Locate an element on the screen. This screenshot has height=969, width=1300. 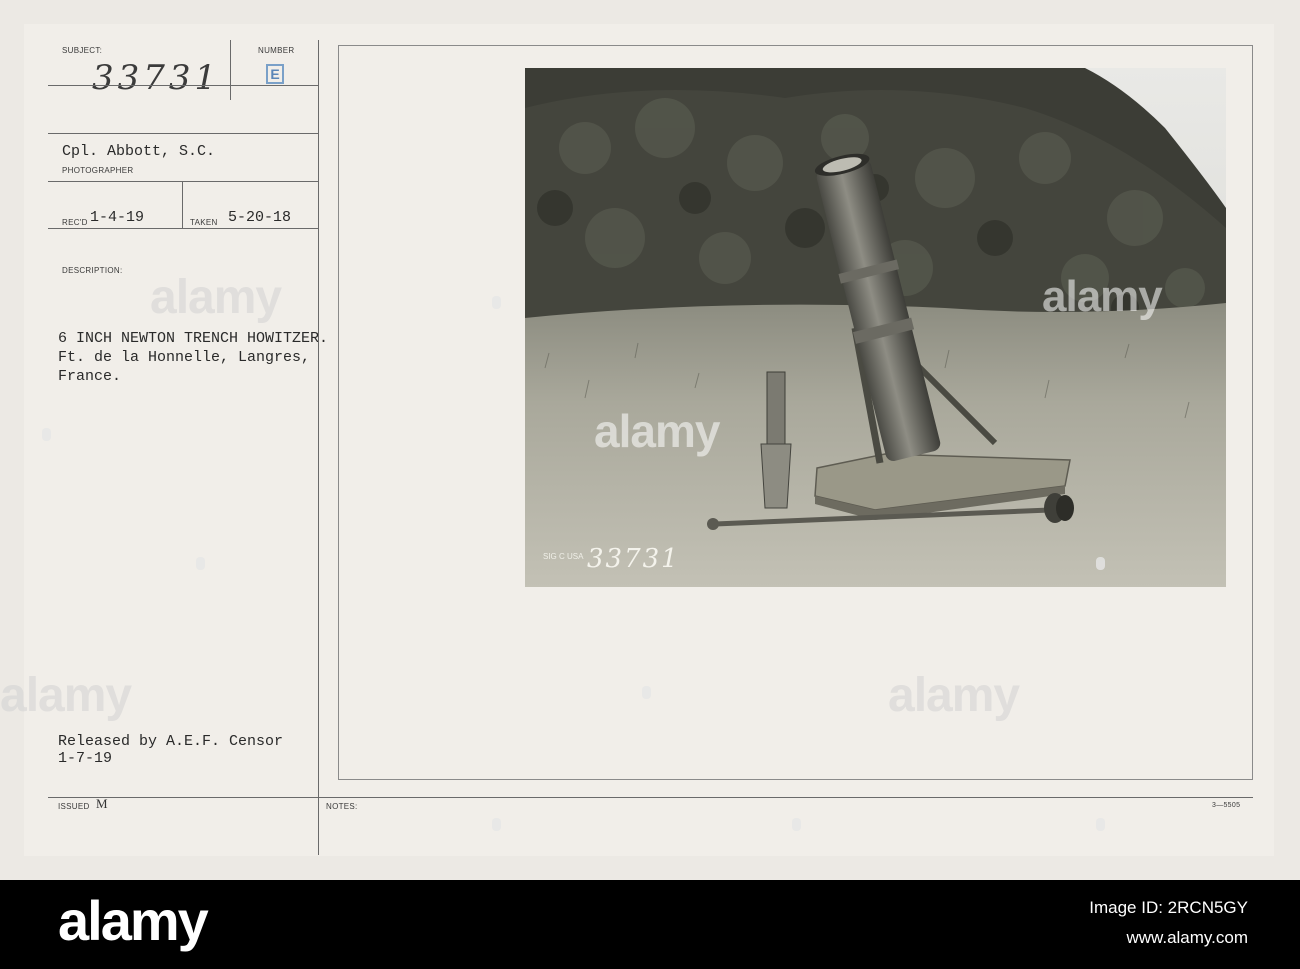
description-line-2: Ft. de la Honnelle, Langres, is located at coordinates (184, 357).